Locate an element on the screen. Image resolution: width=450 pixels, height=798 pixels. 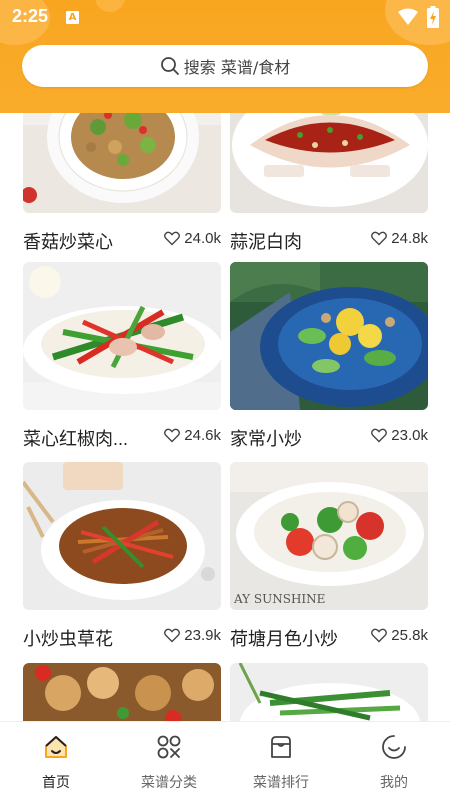
like-count-value: 25.8k is located at coordinates (409, 635).